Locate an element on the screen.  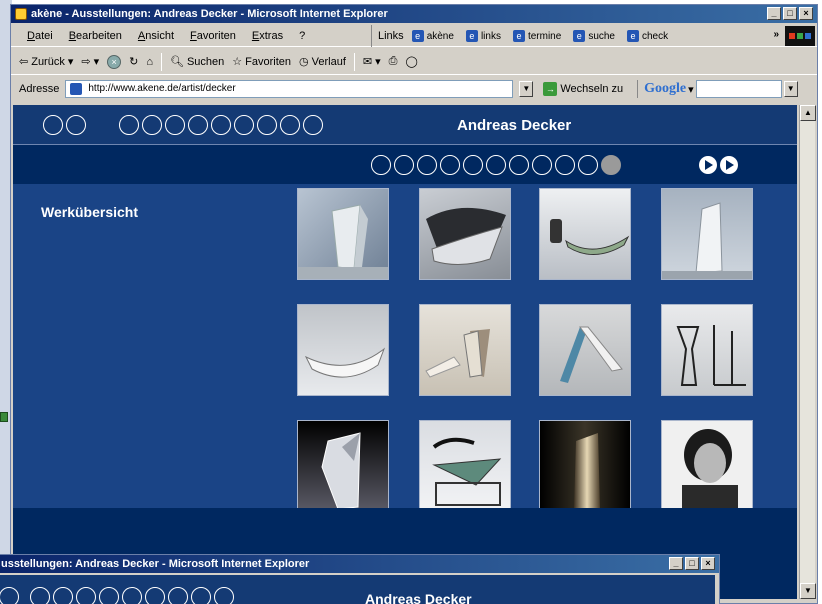
thumbnail-artist-portrait is located at coordinates (707, 466).